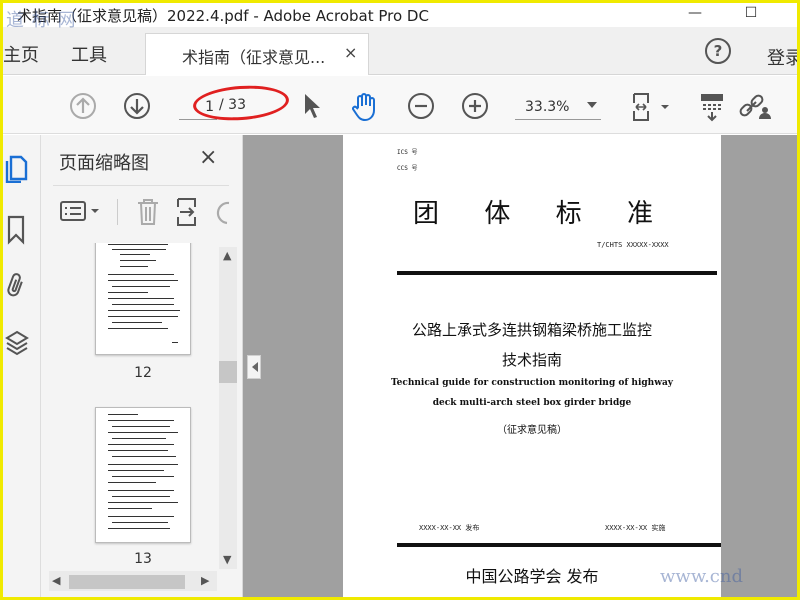 The image size is (800, 600). What do you see at coordinates (227, 255) in the screenshot?
I see `scroll-up-icon: ▲` at bounding box center [227, 255].